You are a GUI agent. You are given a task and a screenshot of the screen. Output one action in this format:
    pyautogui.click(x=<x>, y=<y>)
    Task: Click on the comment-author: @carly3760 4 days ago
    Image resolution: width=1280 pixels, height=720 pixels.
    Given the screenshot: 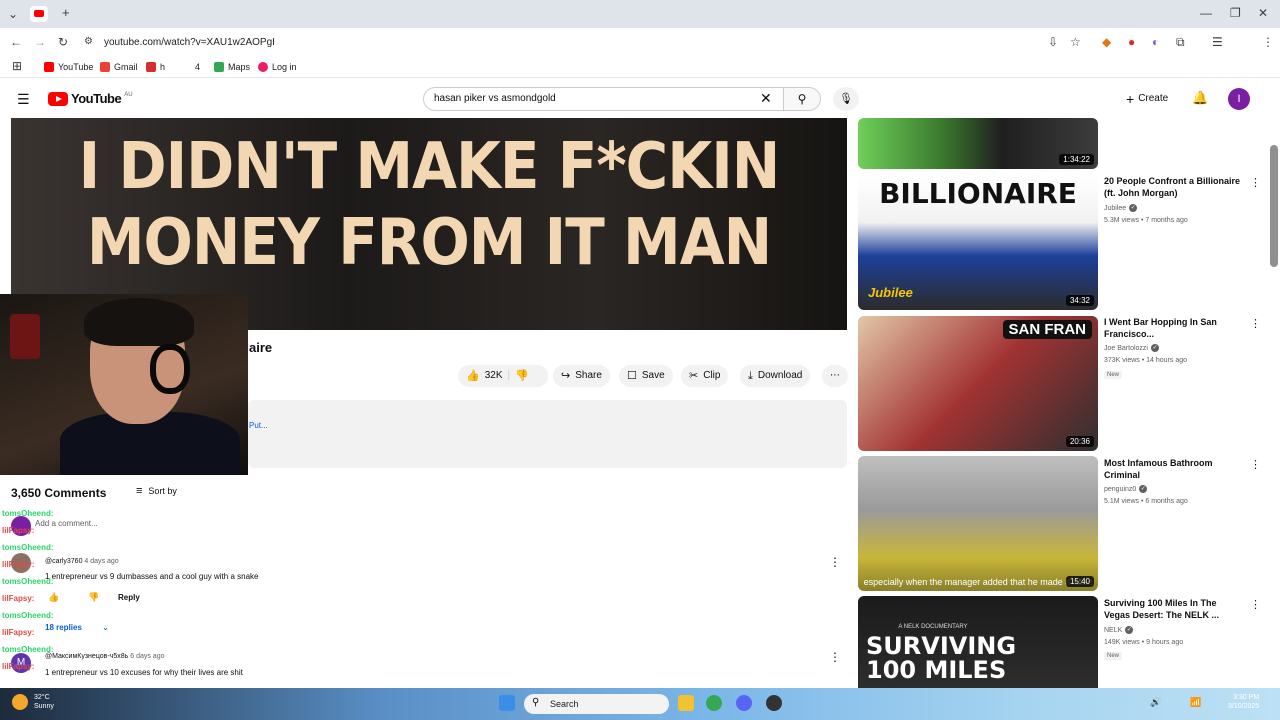 What is the action you would take?
    pyautogui.click(x=82, y=561)
    